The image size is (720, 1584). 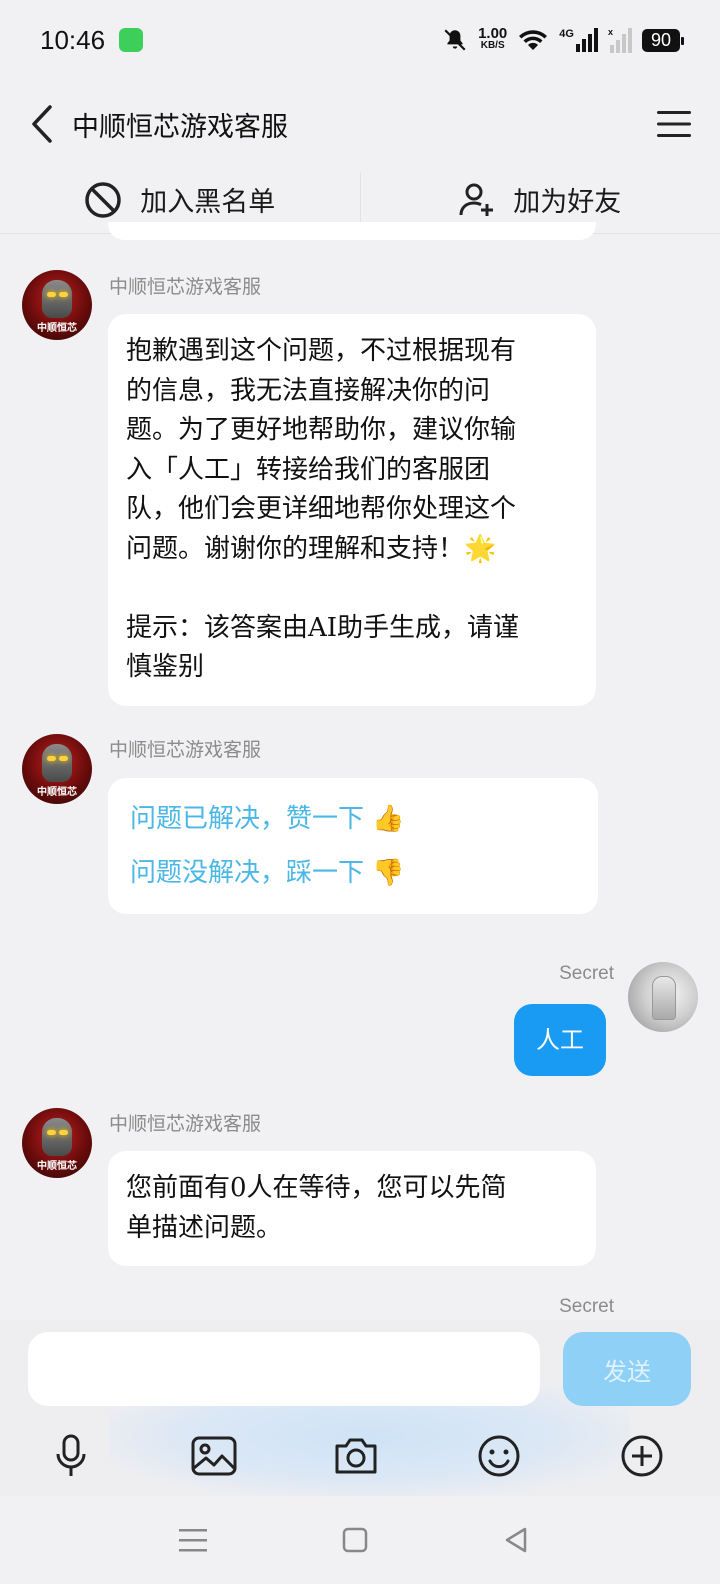 I want to click on emoji-icon, so click(x=499, y=1456).